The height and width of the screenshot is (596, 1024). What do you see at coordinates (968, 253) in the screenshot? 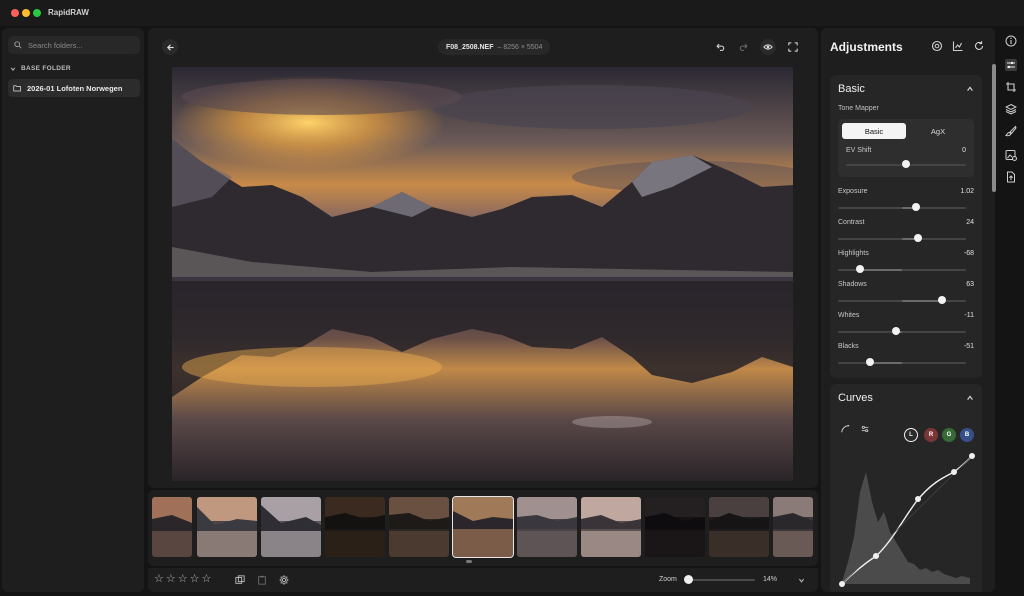
I see `highlights-value: -68` at bounding box center [968, 253].